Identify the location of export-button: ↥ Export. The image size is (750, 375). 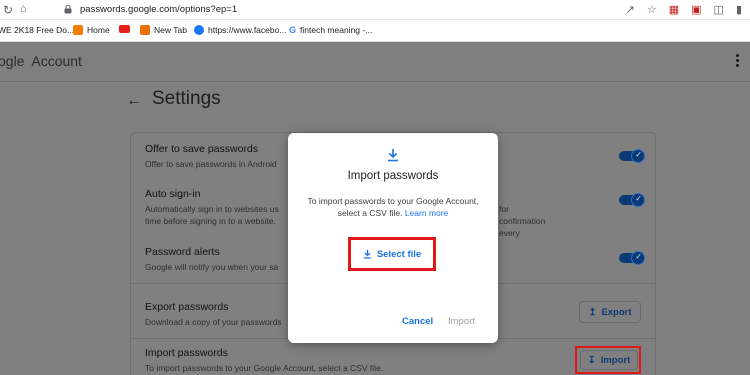
(610, 312).